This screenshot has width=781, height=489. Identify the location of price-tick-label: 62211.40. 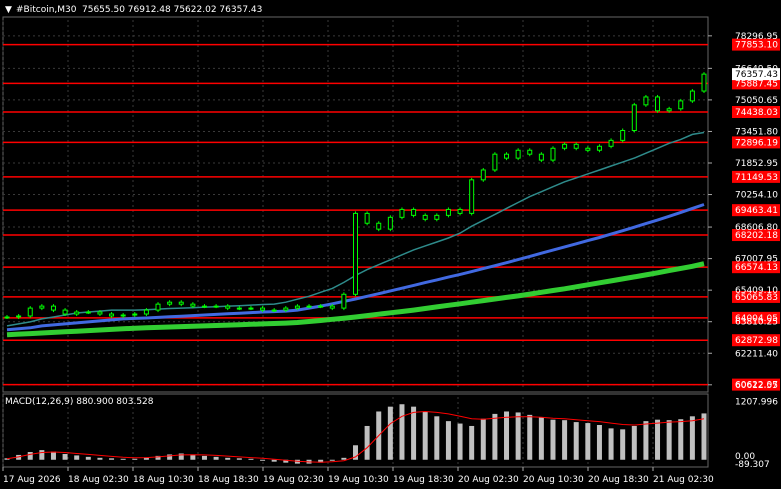
(756, 354).